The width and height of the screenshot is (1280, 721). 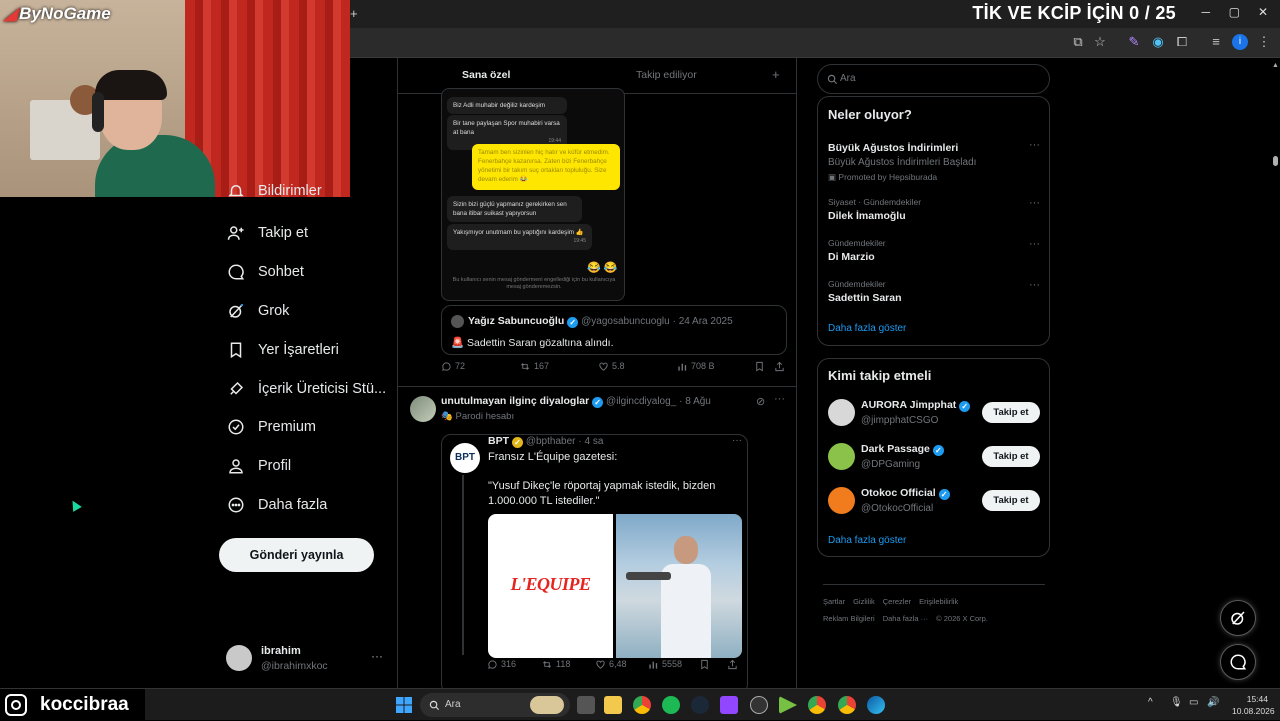 What do you see at coordinates (695, 401) in the screenshot?
I see `tweet-date: · 8 Ağu` at bounding box center [695, 401].